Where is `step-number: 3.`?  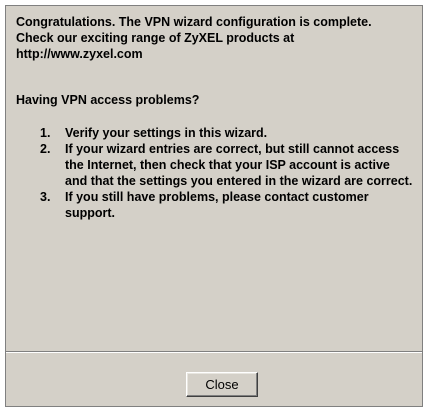 step-number: 3. is located at coordinates (45, 197).